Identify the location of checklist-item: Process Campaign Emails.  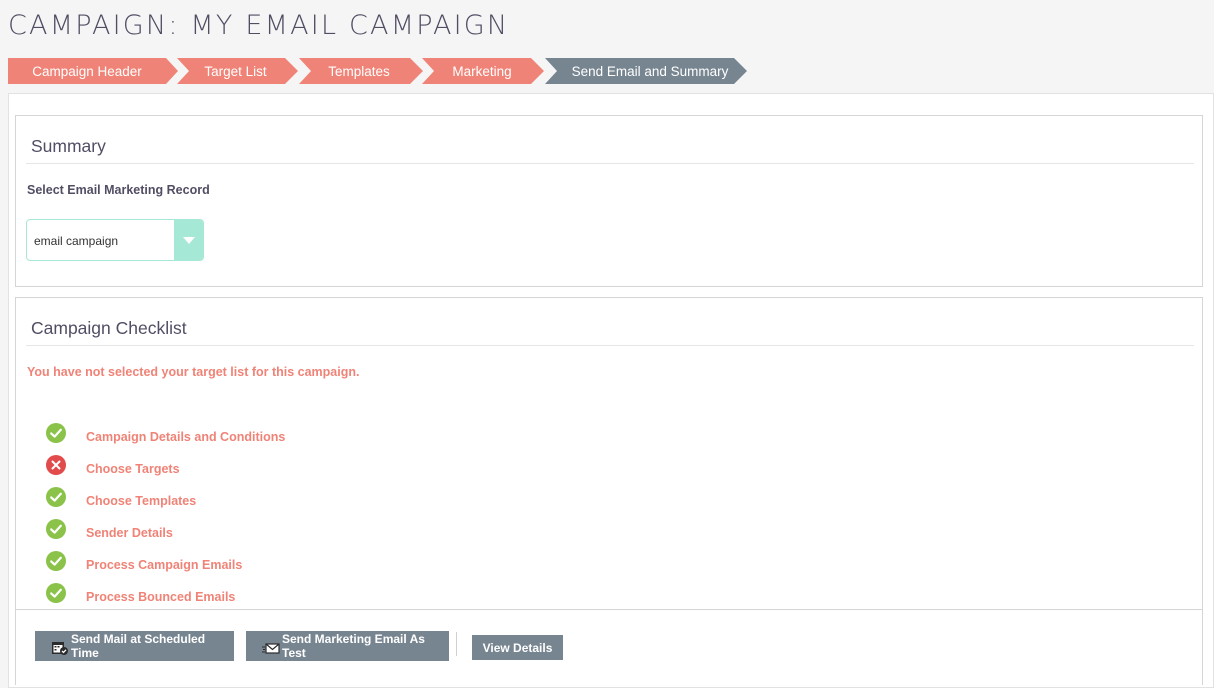
(246, 562).